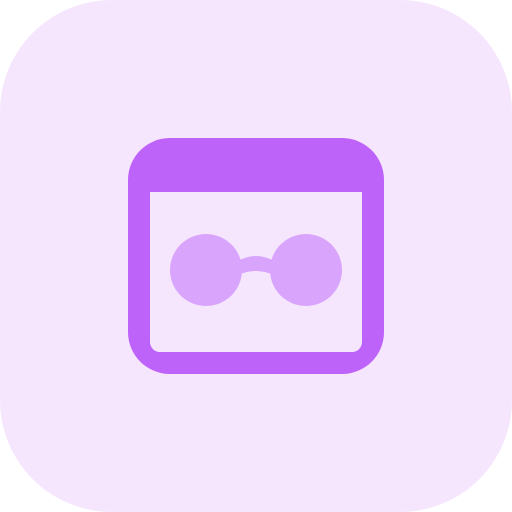 Image resolution: width=512 pixels, height=512 pixels. Describe the element at coordinates (206, 270) in the screenshot. I see `glasses-left-lens` at that location.